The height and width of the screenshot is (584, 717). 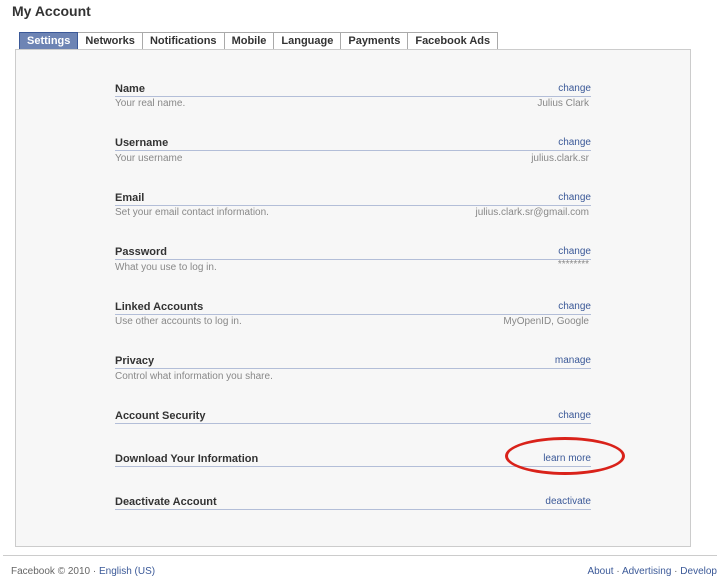 I want to click on setting-value: MyOpenID, Google, so click(x=546, y=321).